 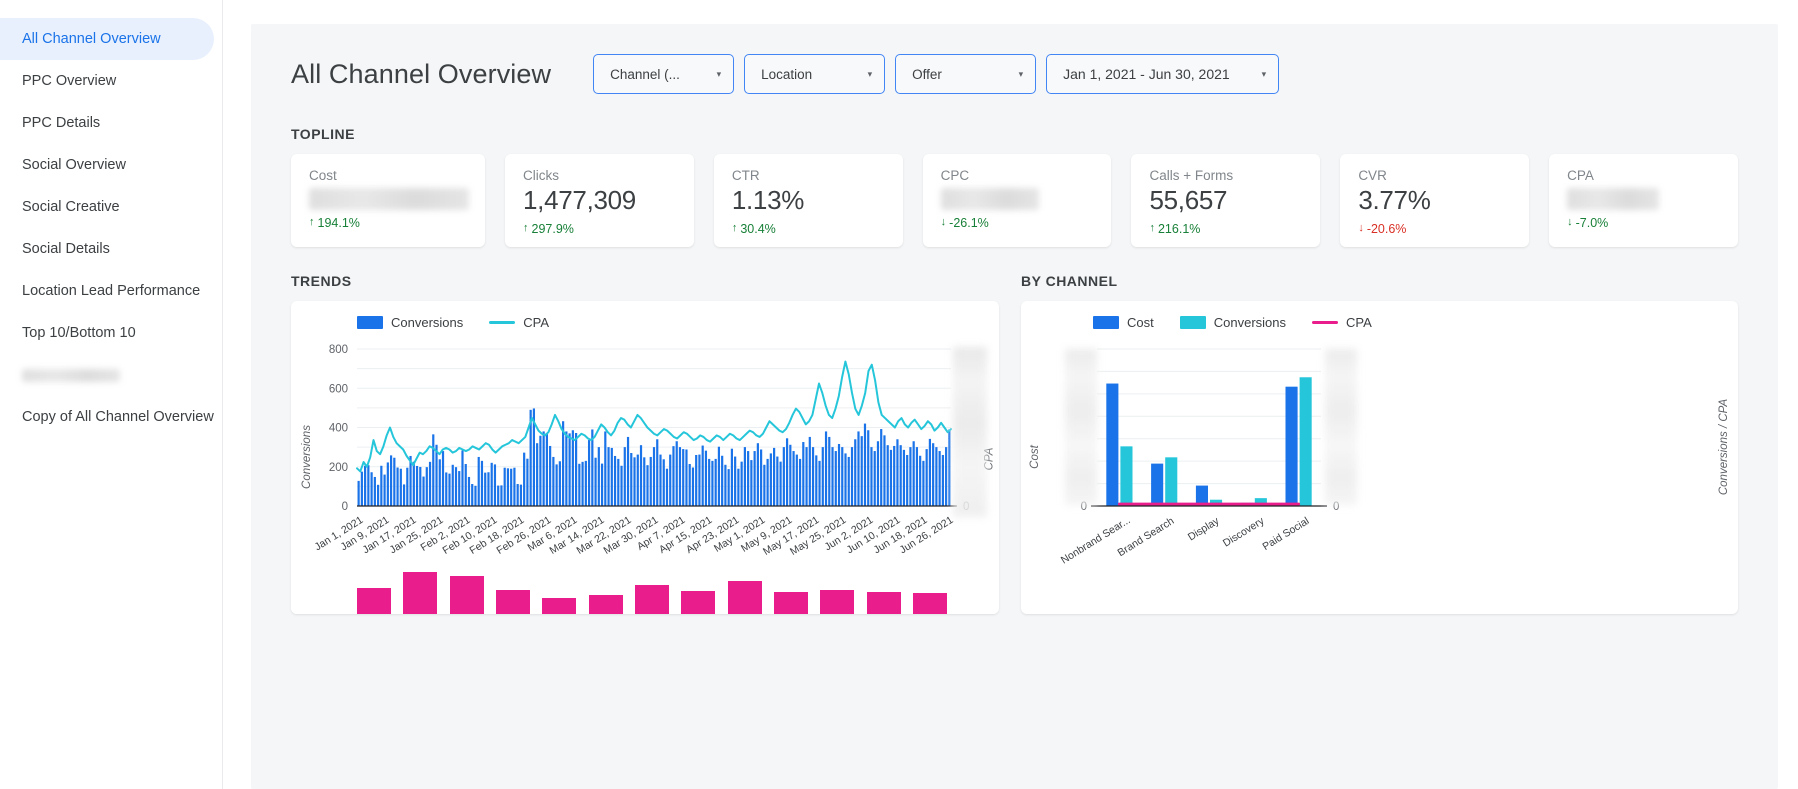 What do you see at coordinates (111, 291) in the screenshot?
I see `sidebar-item-location-lead-performance: Location Lead Performance` at bounding box center [111, 291].